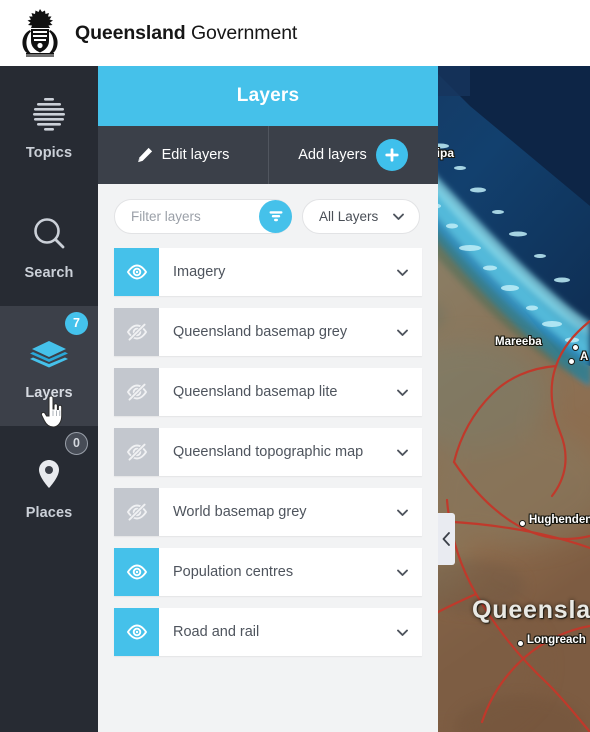 The image size is (590, 732). I want to click on layer-name: Queensland topographic map, so click(268, 452).